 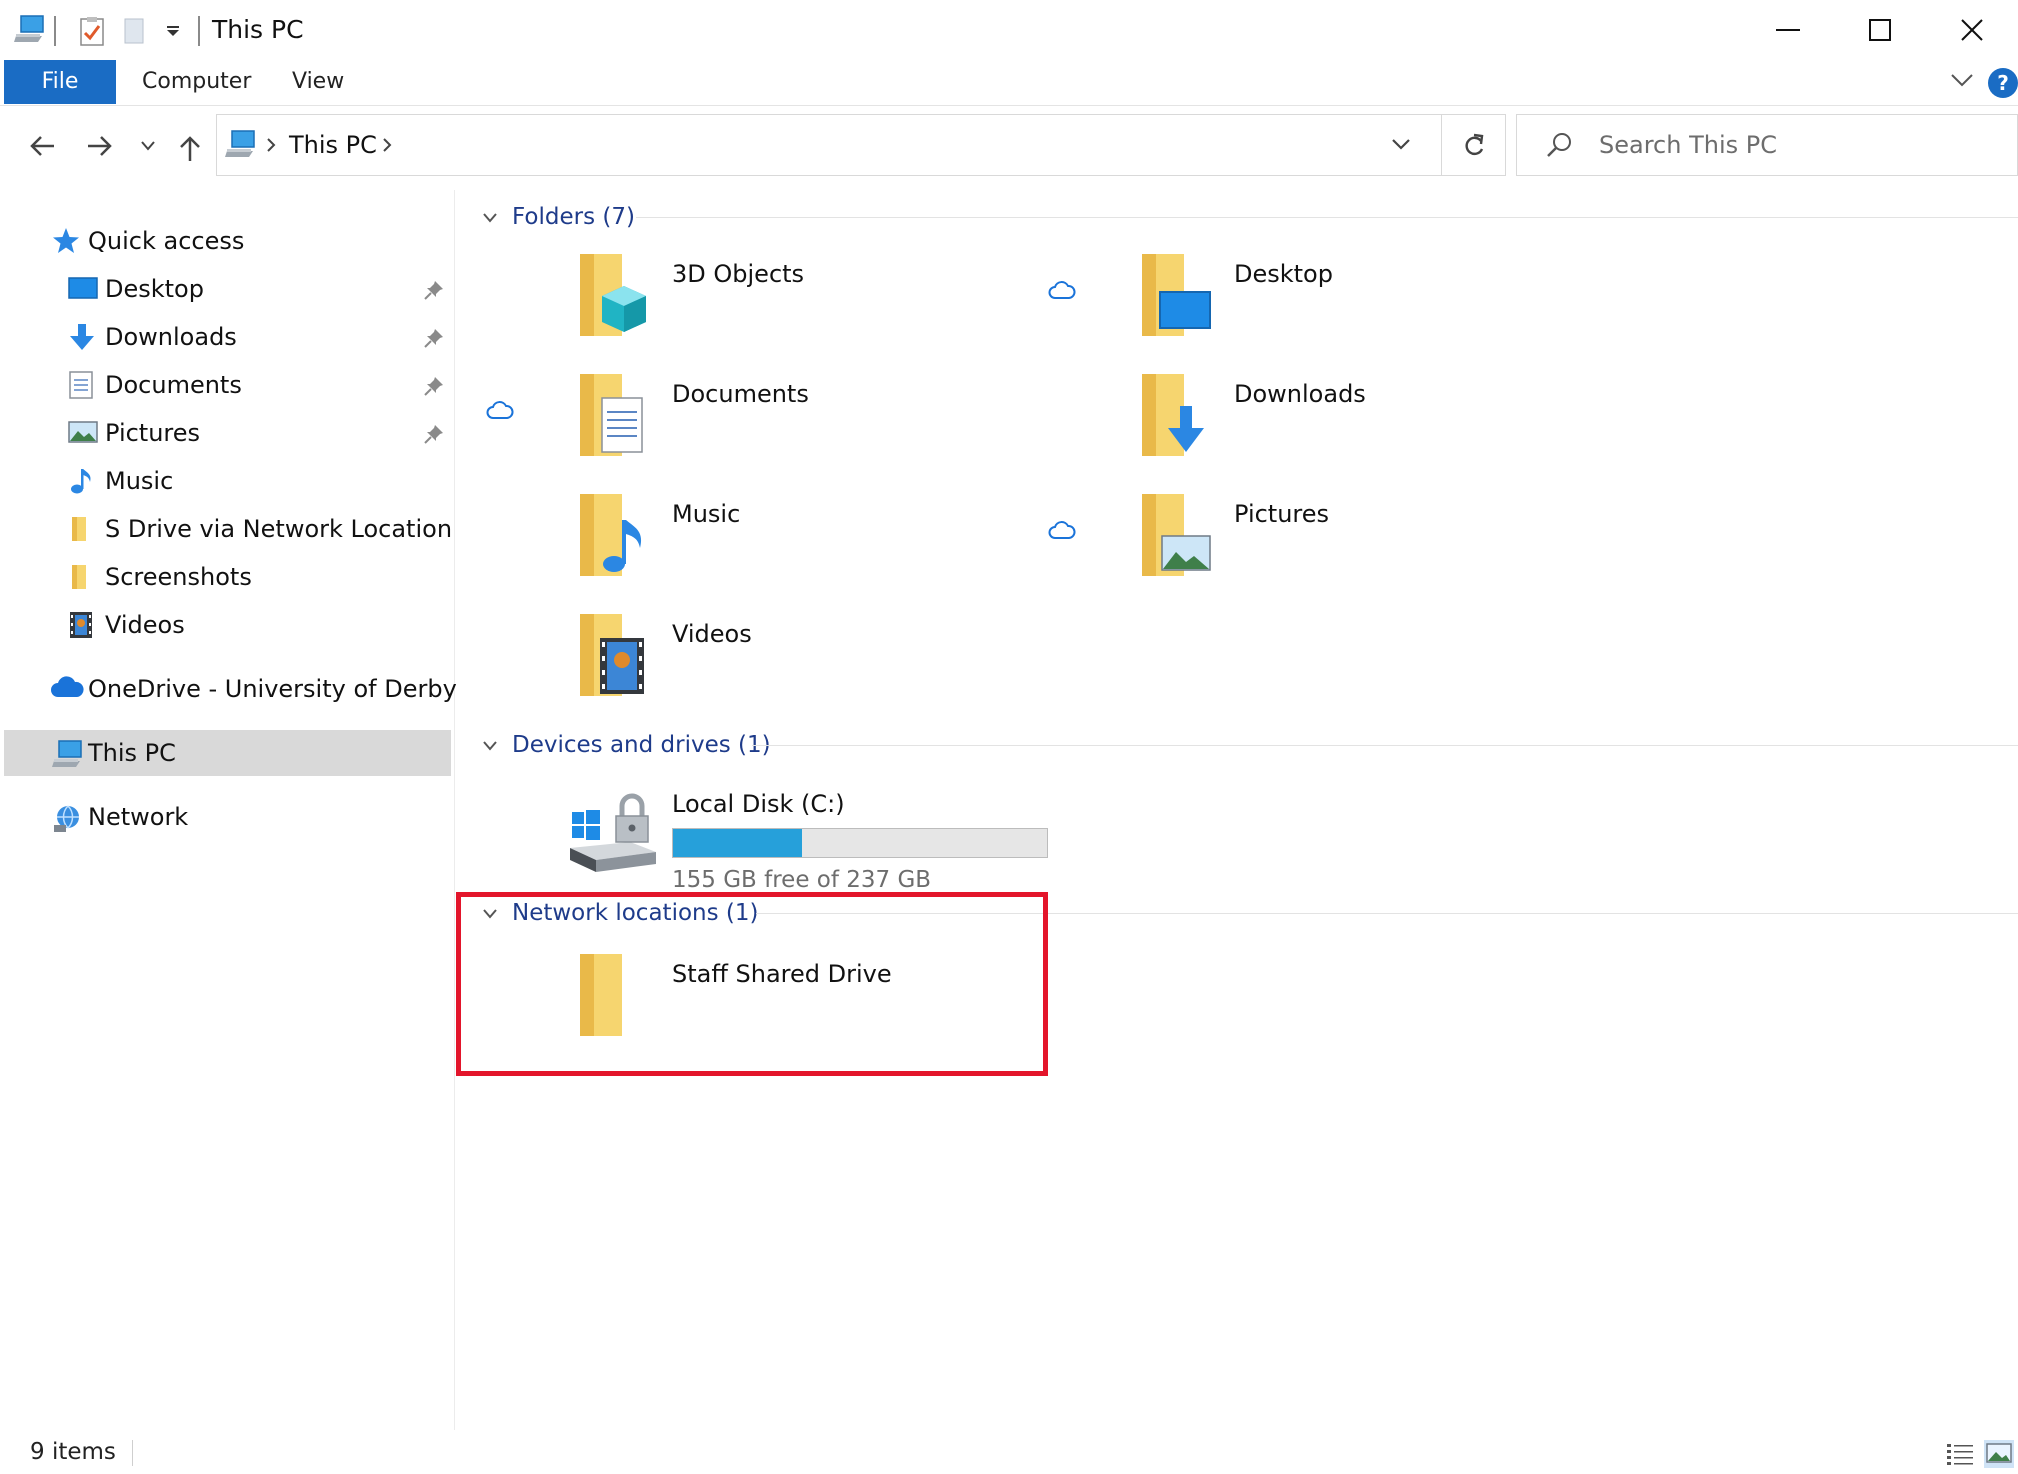 What do you see at coordinates (740, 394) in the screenshot?
I see `folder-label: Documents` at bounding box center [740, 394].